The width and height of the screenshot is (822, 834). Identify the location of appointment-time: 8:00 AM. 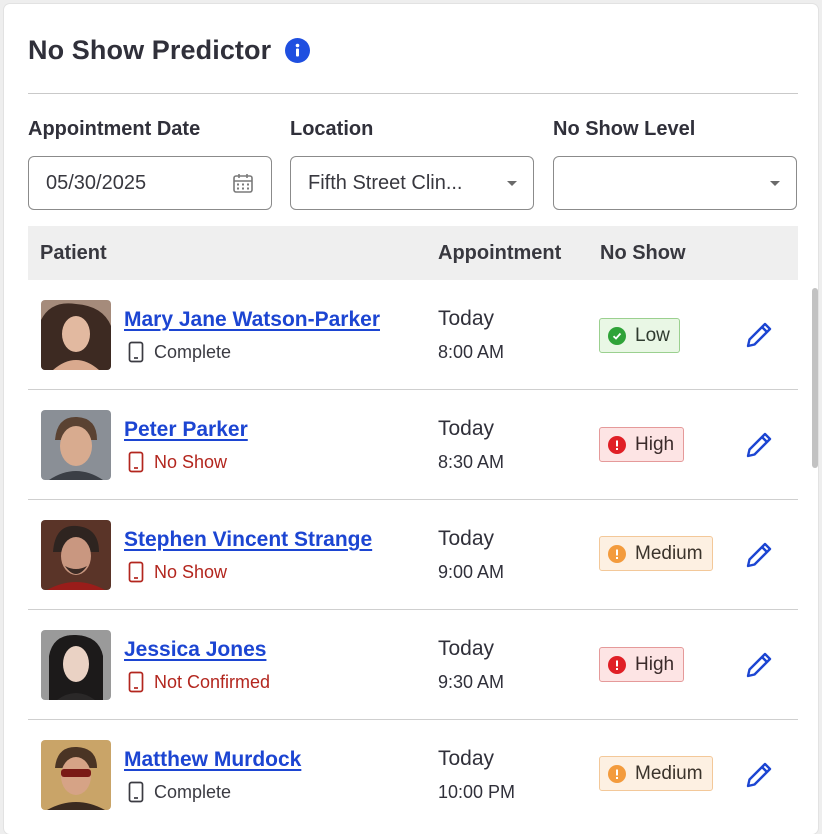
(471, 352).